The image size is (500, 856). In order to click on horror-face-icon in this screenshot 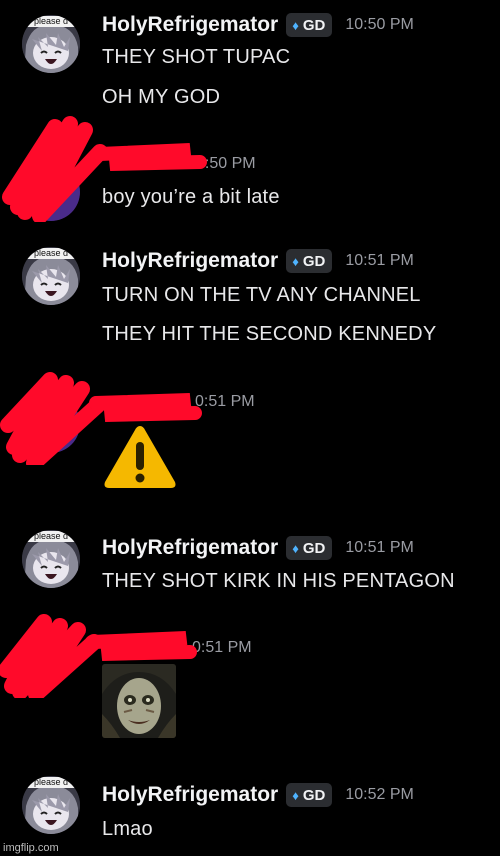, I will do `click(139, 701)`.